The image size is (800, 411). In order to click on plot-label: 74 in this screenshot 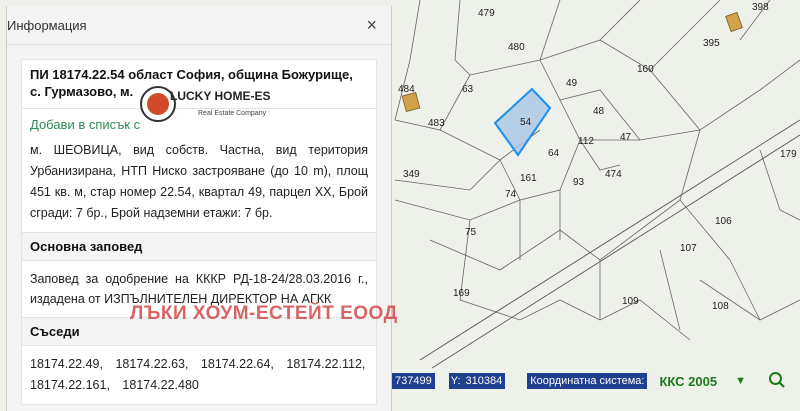, I will do `click(511, 194)`.